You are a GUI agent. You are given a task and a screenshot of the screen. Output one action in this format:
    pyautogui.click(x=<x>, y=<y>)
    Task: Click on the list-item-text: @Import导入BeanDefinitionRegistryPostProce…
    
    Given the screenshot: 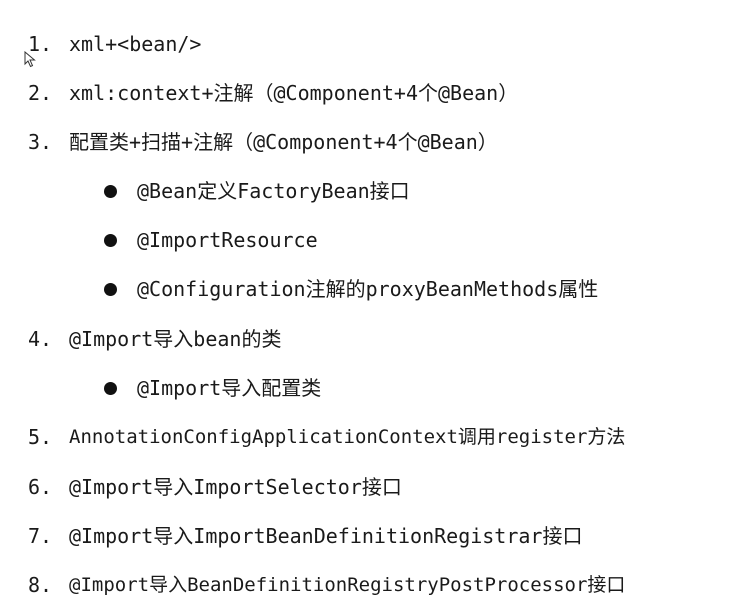 What is the action you would take?
    pyautogui.click(x=347, y=585)
    